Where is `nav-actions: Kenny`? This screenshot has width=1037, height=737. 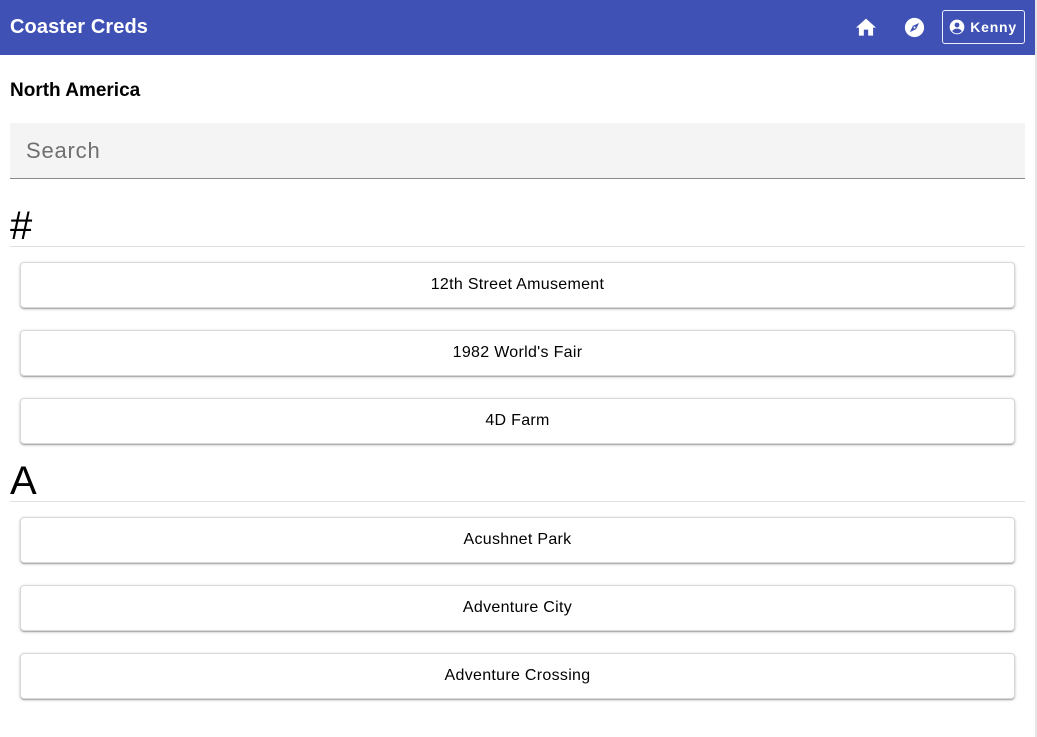
nav-actions: Kenny is located at coordinates (936, 27).